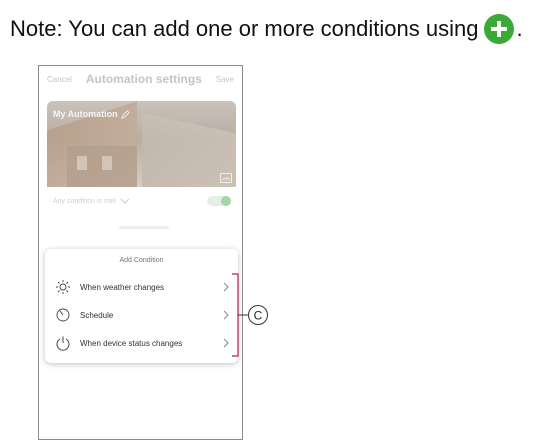  Describe the element at coordinates (122, 287) in the screenshot. I see `condition-item-label: When weather changes` at that location.